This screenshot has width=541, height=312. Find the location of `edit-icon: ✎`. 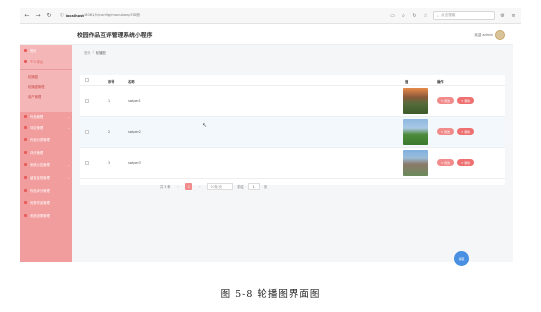

edit-icon: ✎ is located at coordinates (442, 162).